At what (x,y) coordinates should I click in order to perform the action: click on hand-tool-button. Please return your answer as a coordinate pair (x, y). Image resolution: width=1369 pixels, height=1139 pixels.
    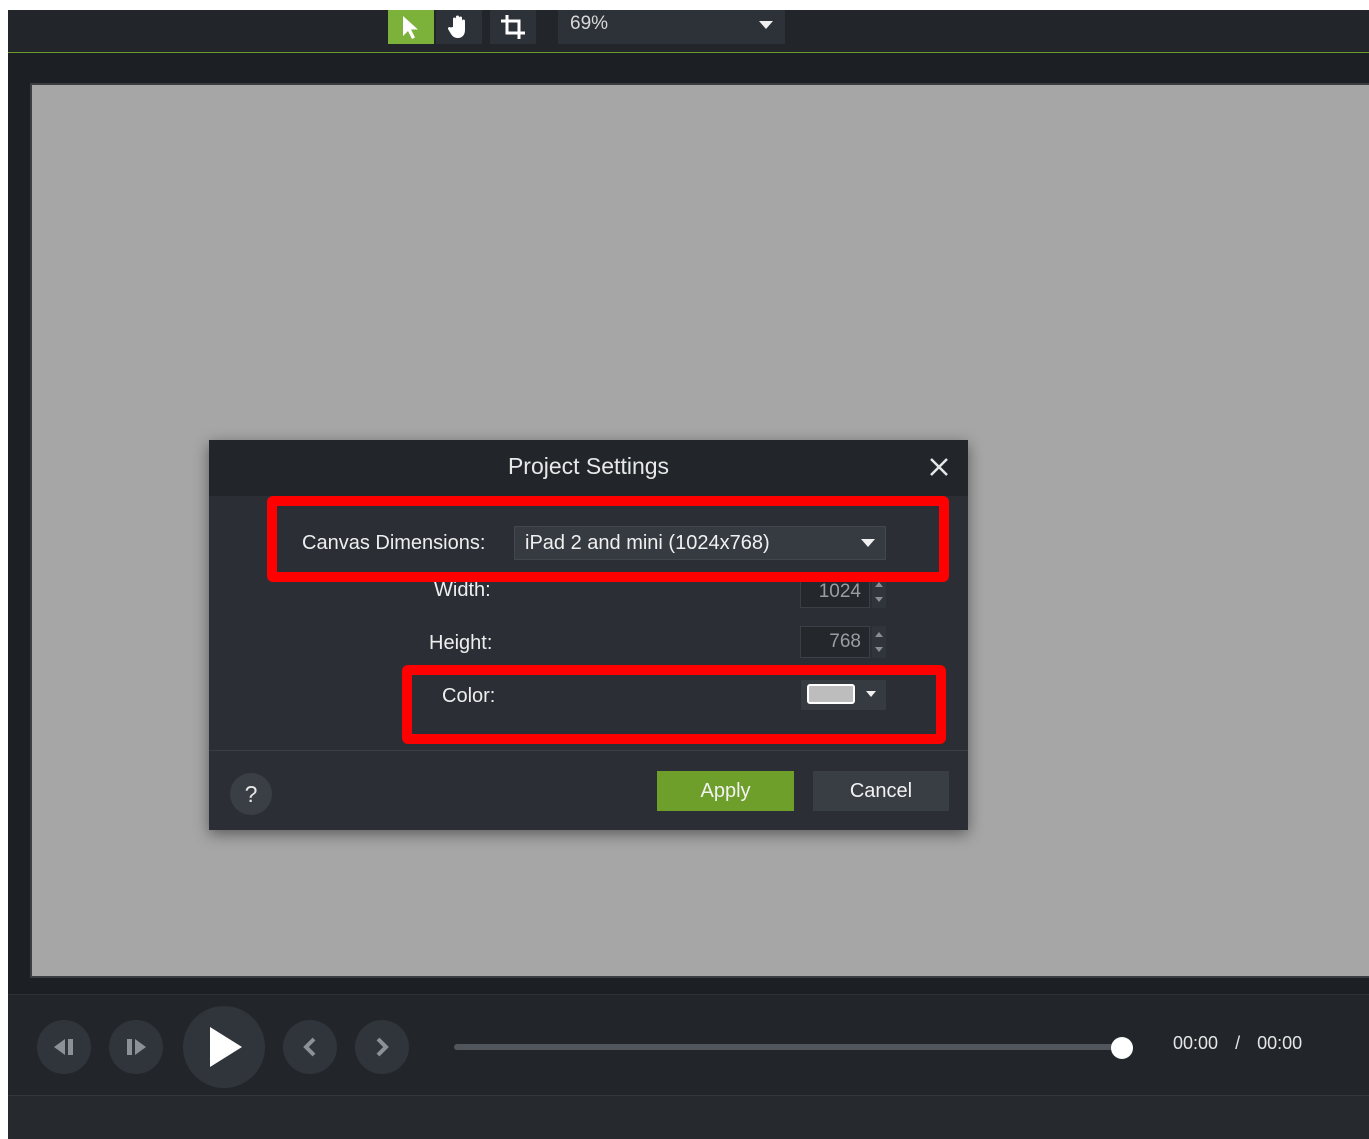
    Looking at the image, I should click on (459, 27).